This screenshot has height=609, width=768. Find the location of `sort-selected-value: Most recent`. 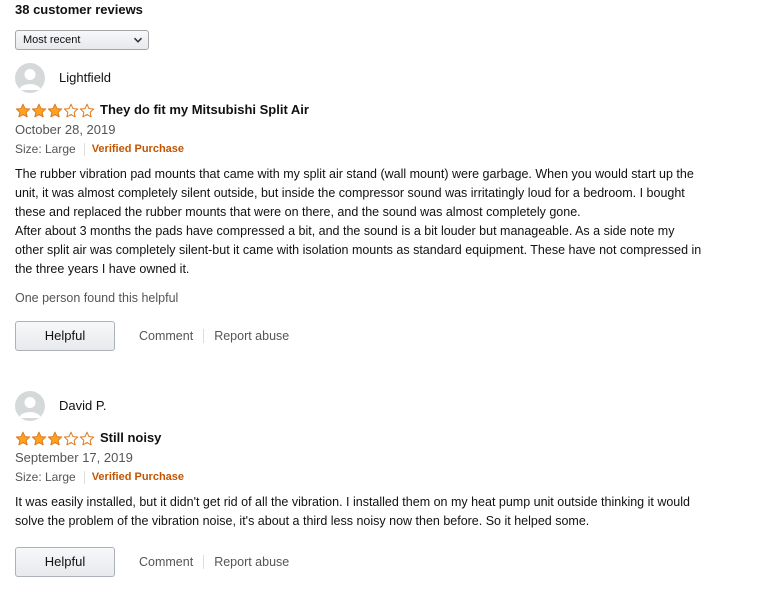

sort-selected-value: Most recent is located at coordinates (52, 40).